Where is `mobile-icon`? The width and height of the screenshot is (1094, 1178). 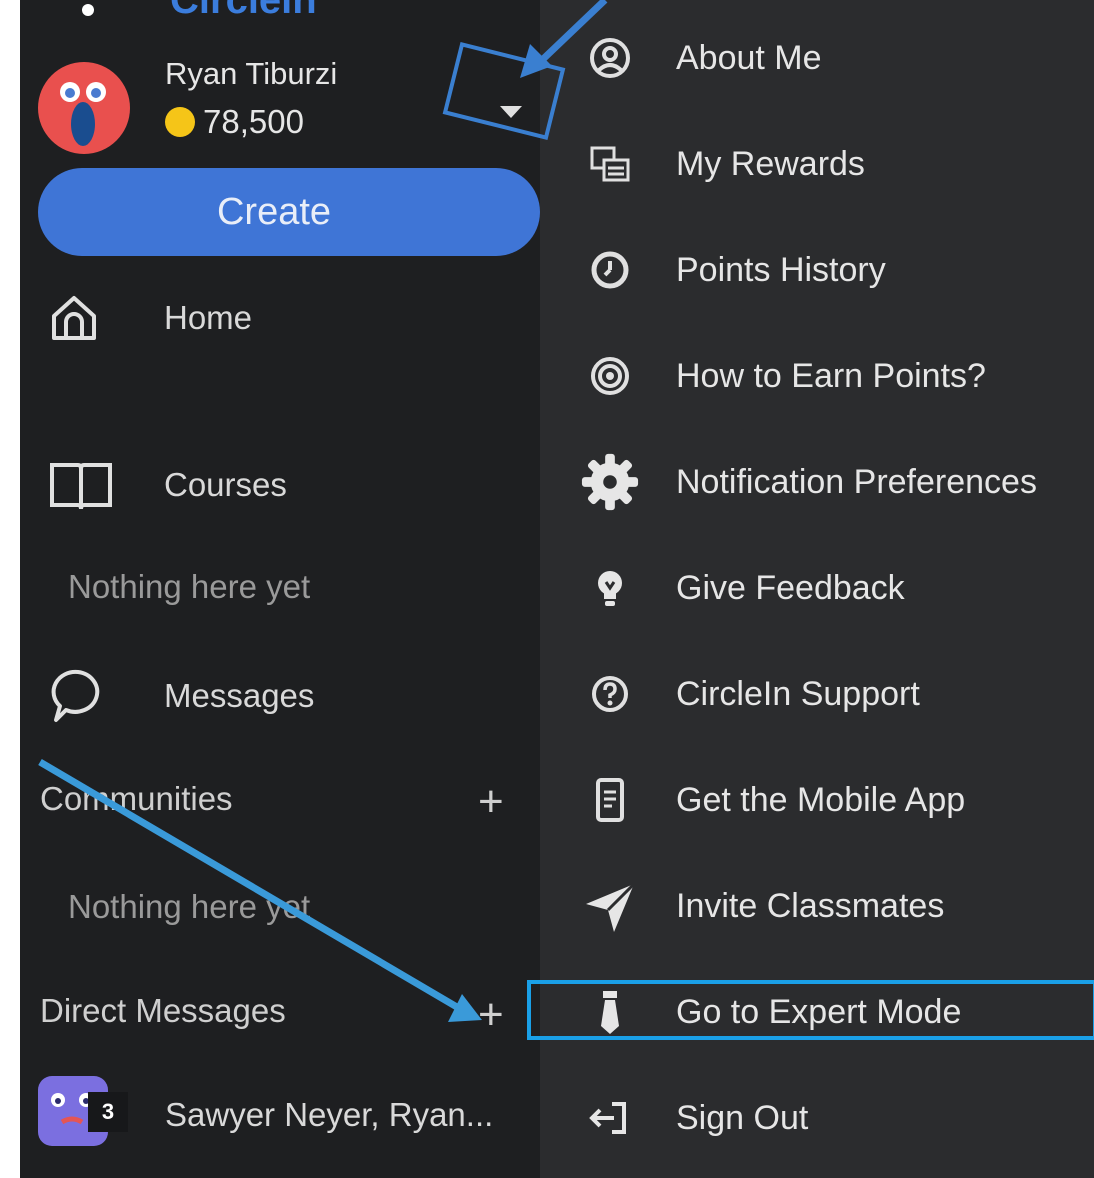 mobile-icon is located at coordinates (610, 800).